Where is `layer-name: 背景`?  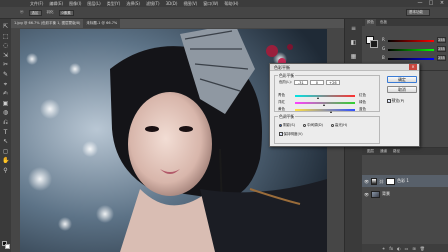 layer-name: 背景 is located at coordinates (386, 194).